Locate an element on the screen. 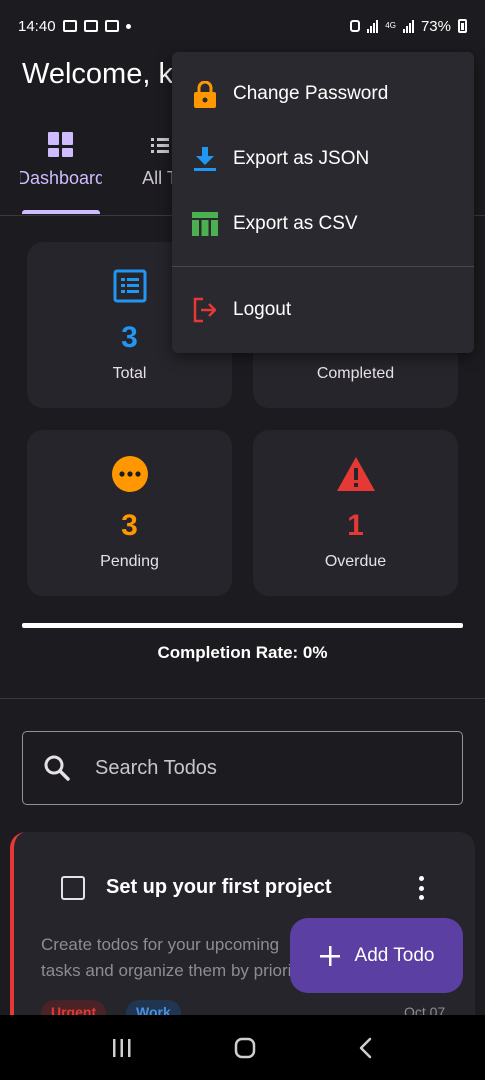  list-alt-icon is located at coordinates (129, 286).